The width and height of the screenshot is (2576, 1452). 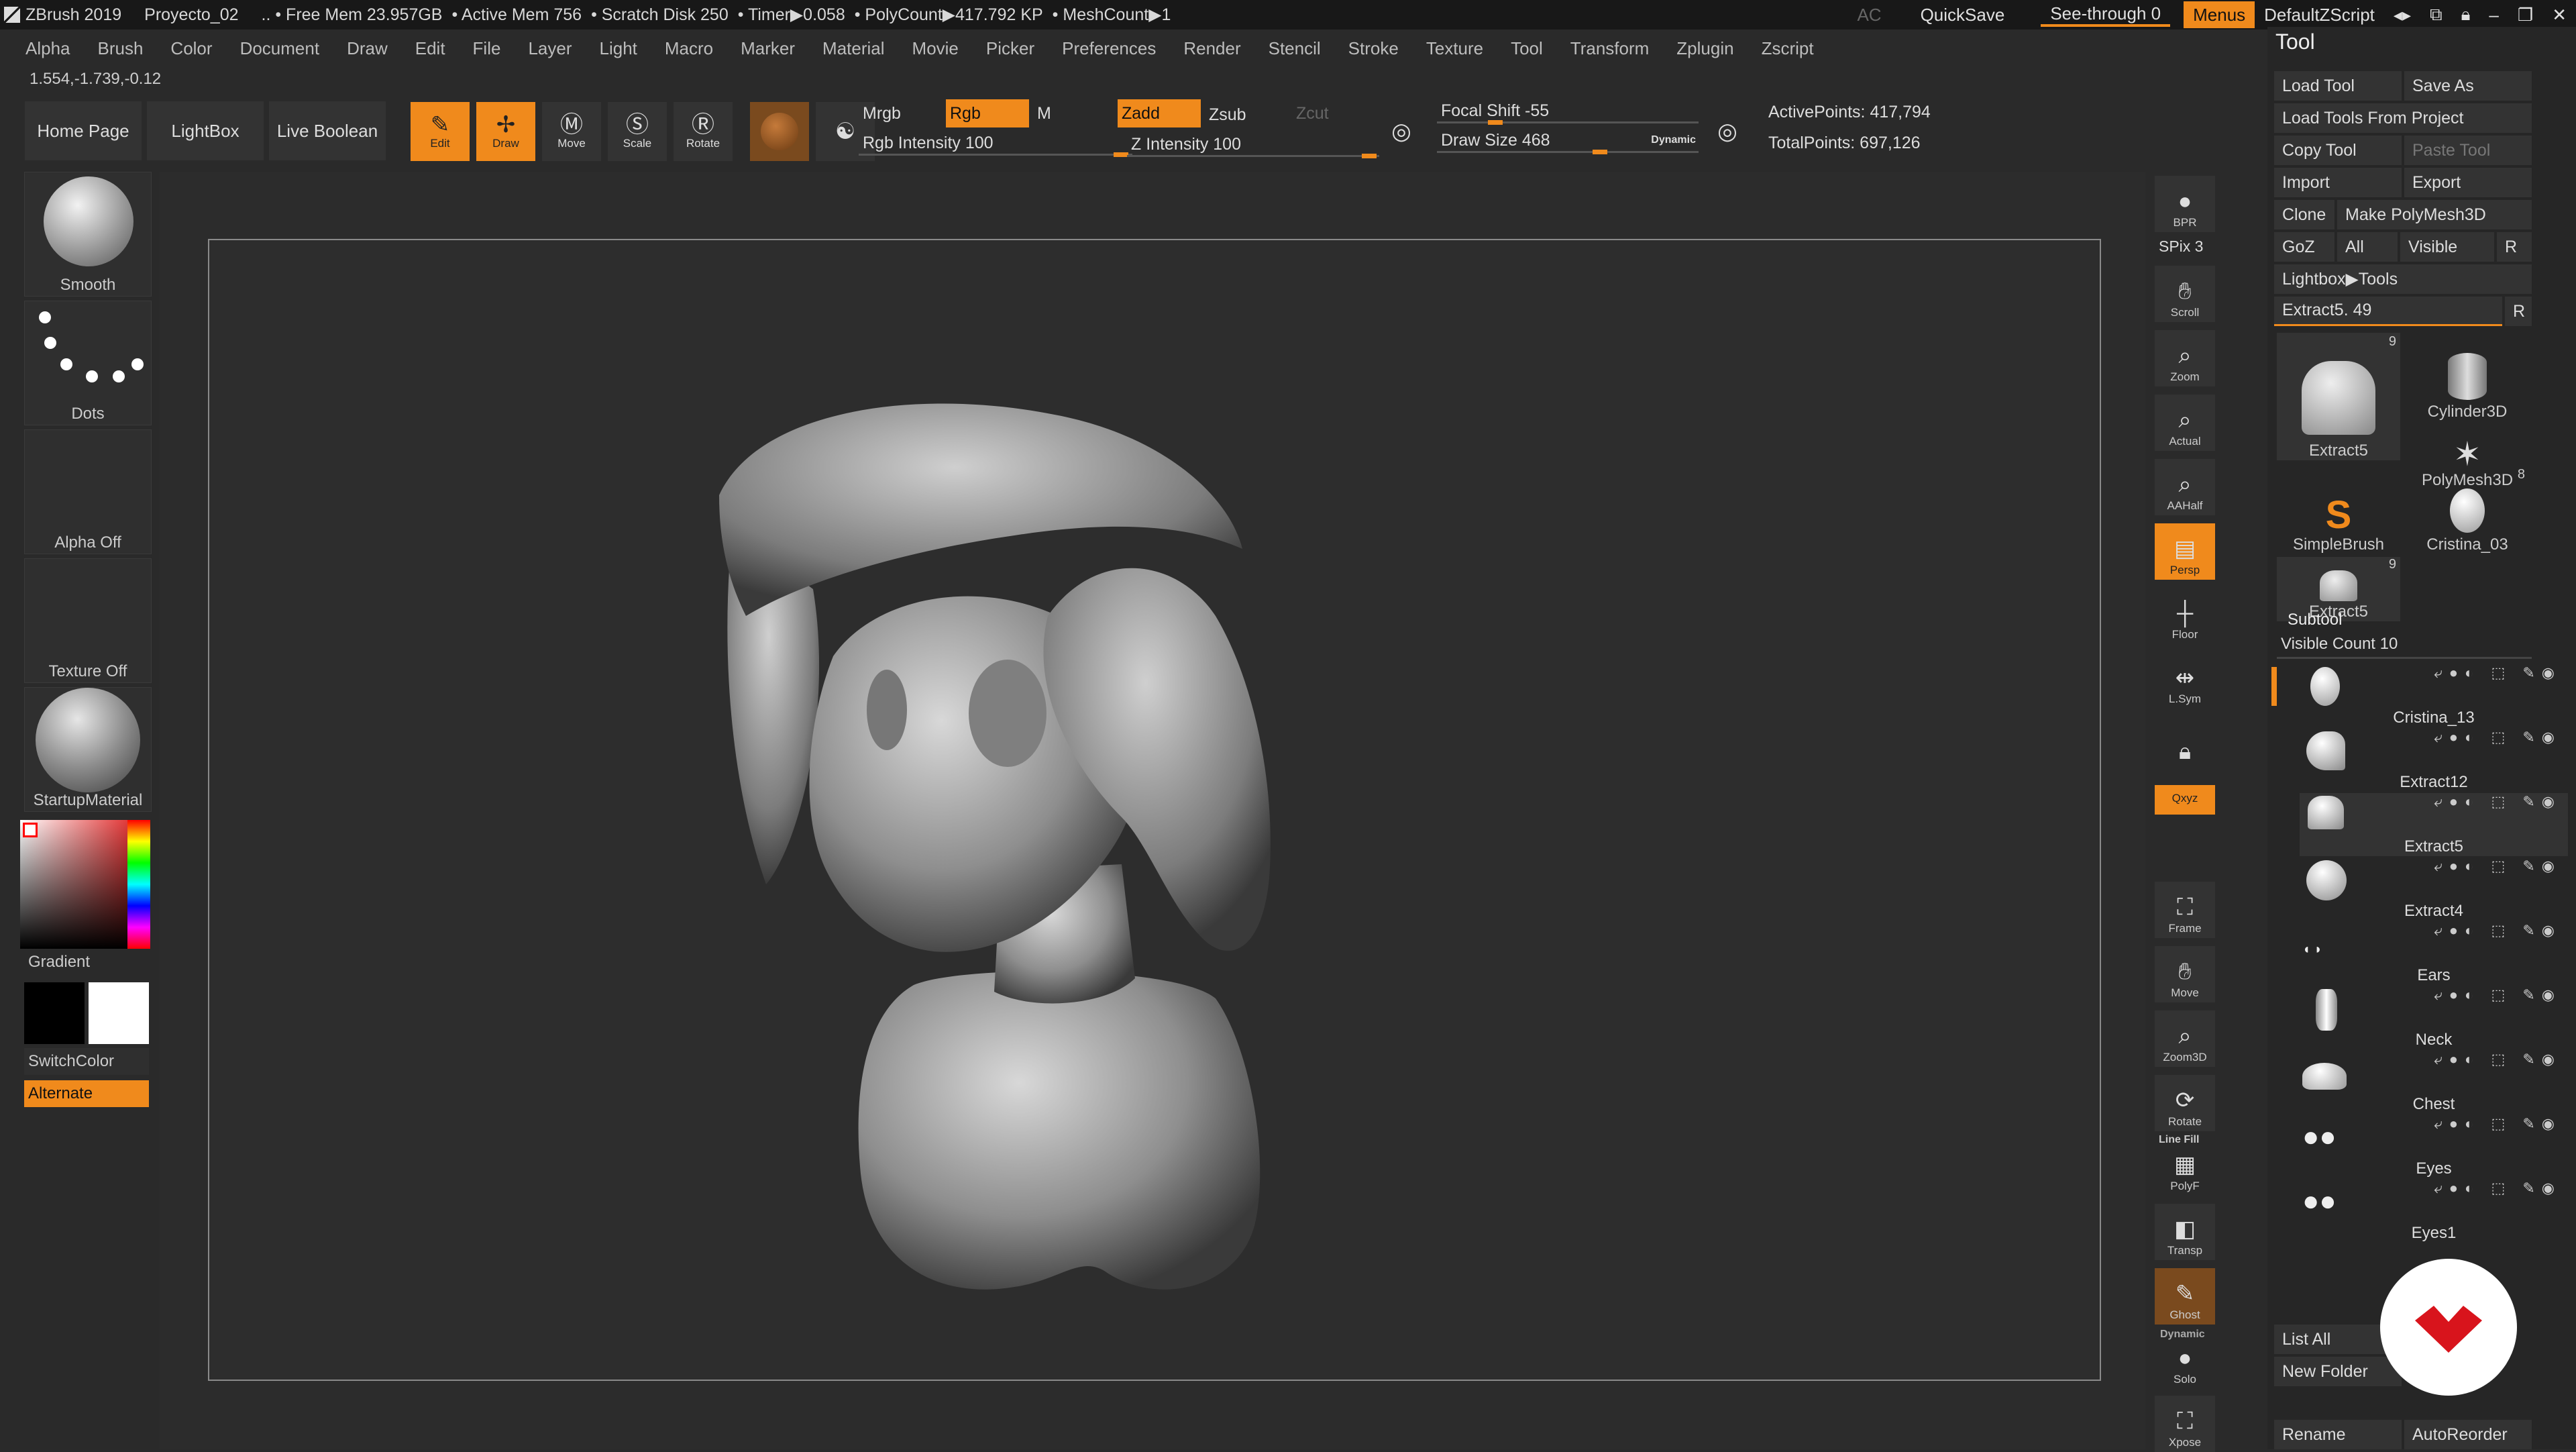 What do you see at coordinates (2404, 647) in the screenshot?
I see `visible-count-slider: Visible Count 10` at bounding box center [2404, 647].